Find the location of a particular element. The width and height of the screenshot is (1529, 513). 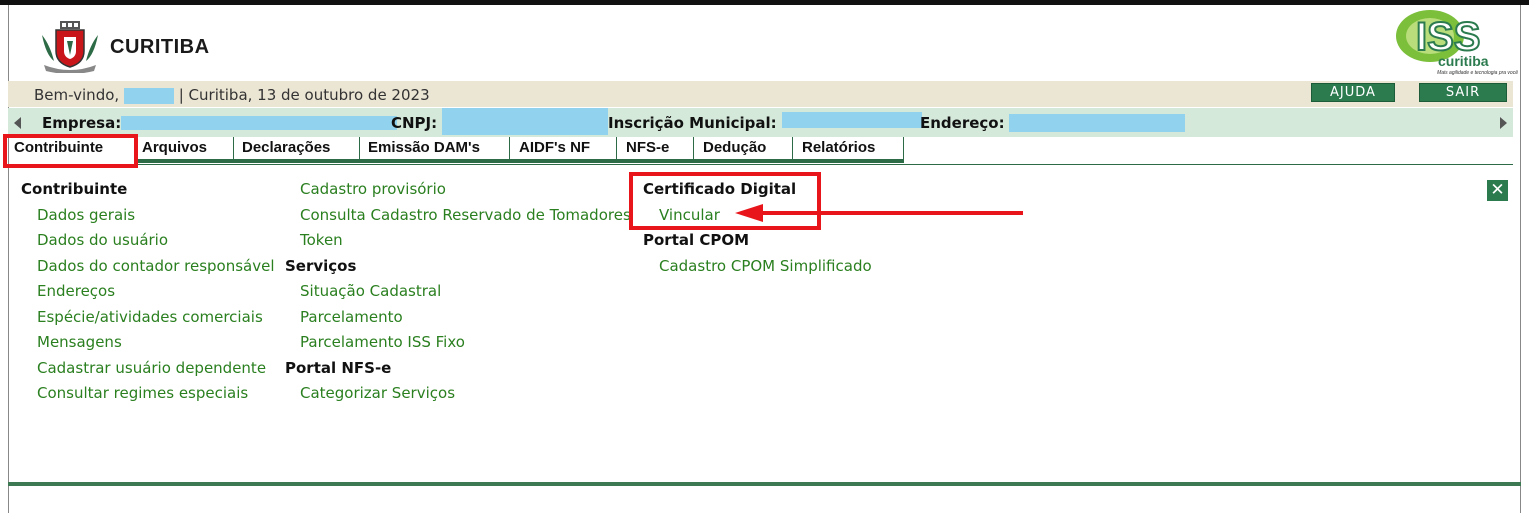

redacted-endereco is located at coordinates (1097, 123).